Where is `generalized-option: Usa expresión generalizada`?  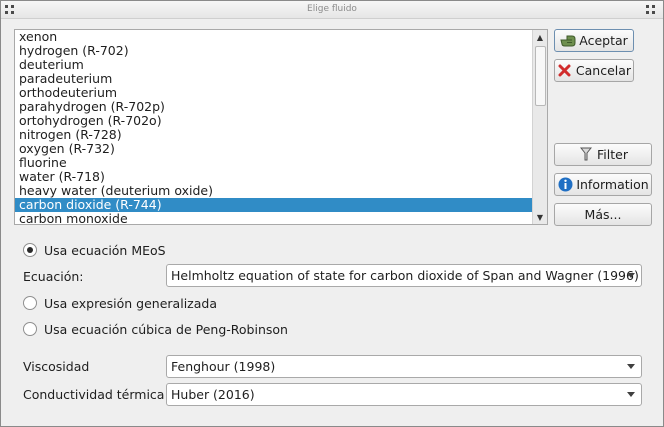
generalized-option: Usa expresión generalizada is located at coordinates (120, 303).